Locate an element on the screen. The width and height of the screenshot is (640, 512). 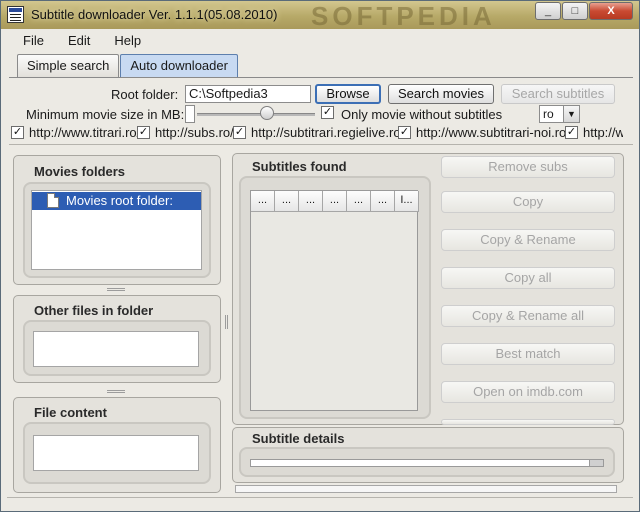
status-bar is located at coordinates (320, 503).